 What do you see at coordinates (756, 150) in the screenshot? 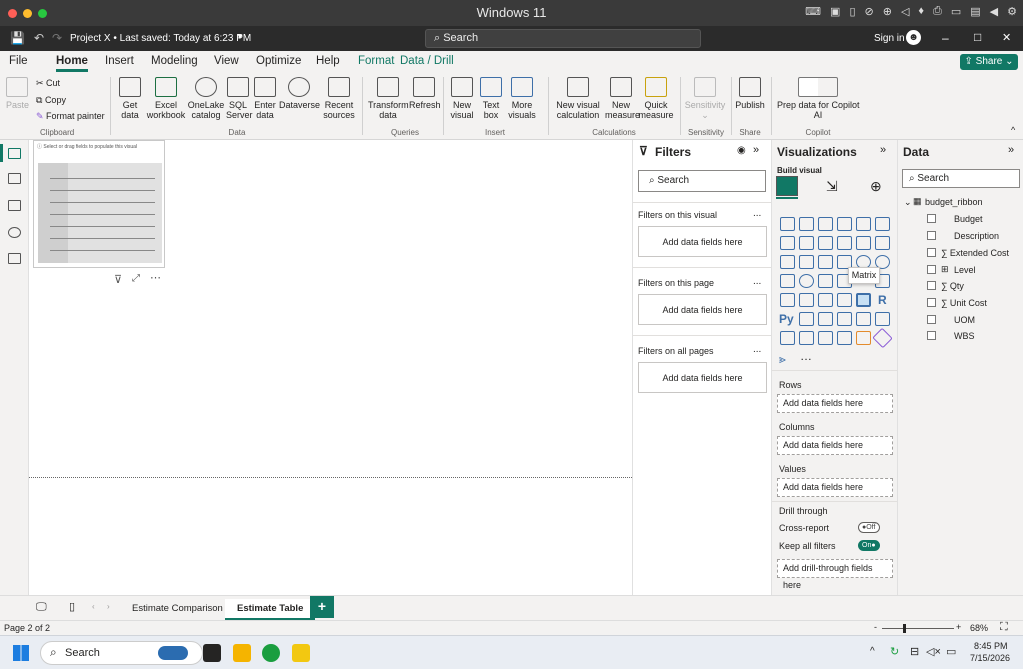
I see `collapse-filters-icon: »` at bounding box center [756, 150].